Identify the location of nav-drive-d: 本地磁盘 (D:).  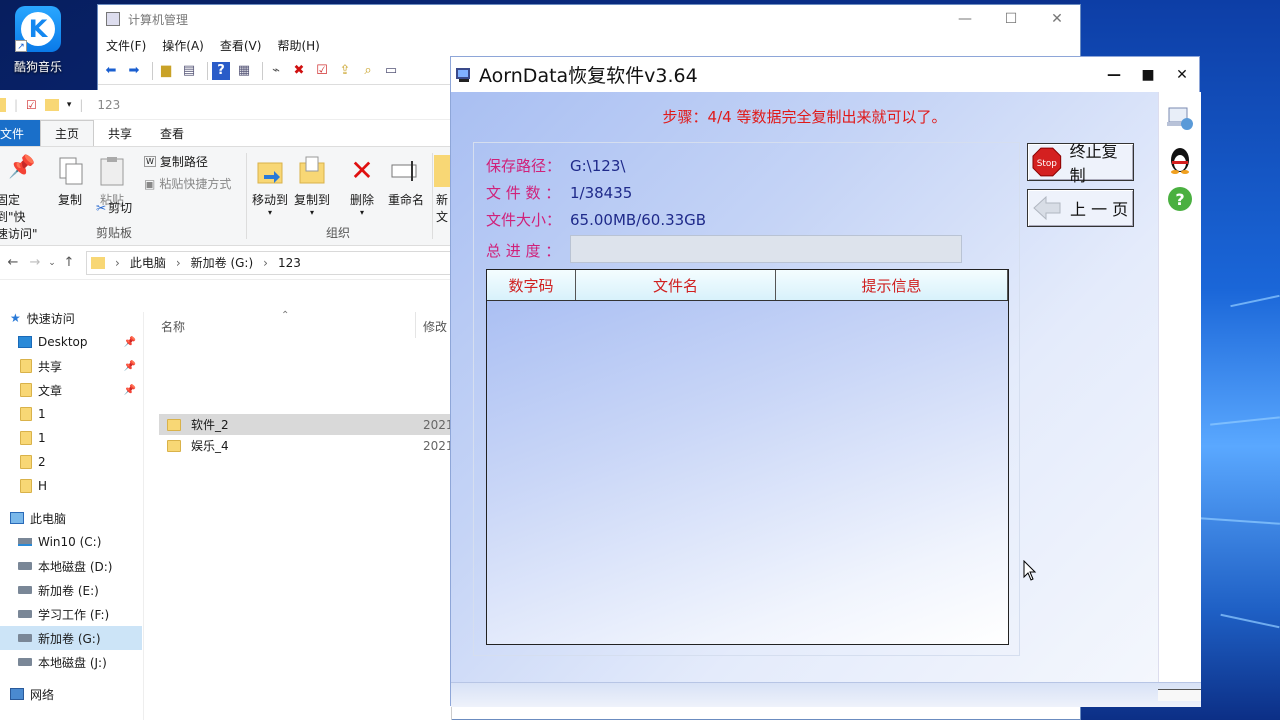
(71, 566).